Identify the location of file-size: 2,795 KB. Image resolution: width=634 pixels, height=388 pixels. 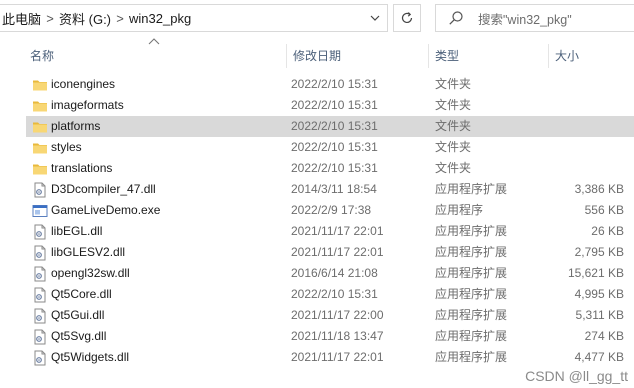
(599, 252).